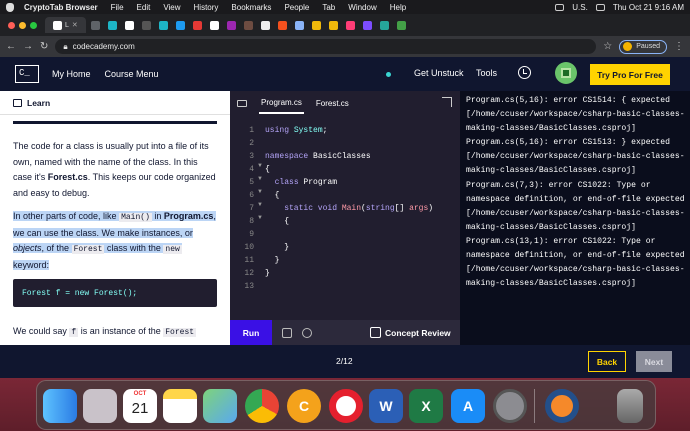 This screenshot has width=690, height=431. I want to click on menu-help: Help, so click(398, 7).